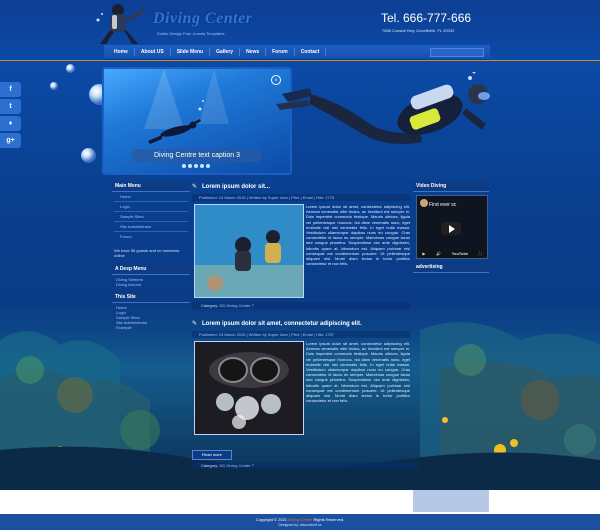  I want to click on this-site-title: This Site, so click(151, 298).